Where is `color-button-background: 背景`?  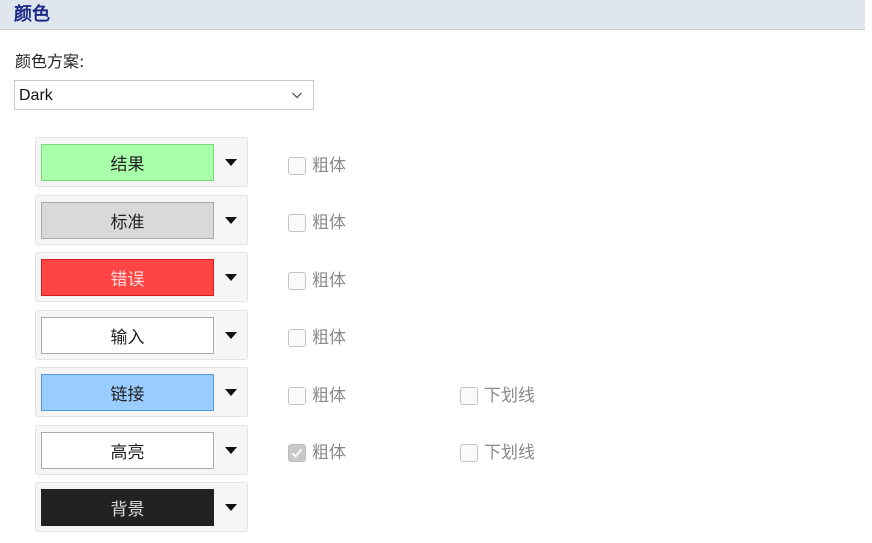 color-button-background: 背景 is located at coordinates (141, 507).